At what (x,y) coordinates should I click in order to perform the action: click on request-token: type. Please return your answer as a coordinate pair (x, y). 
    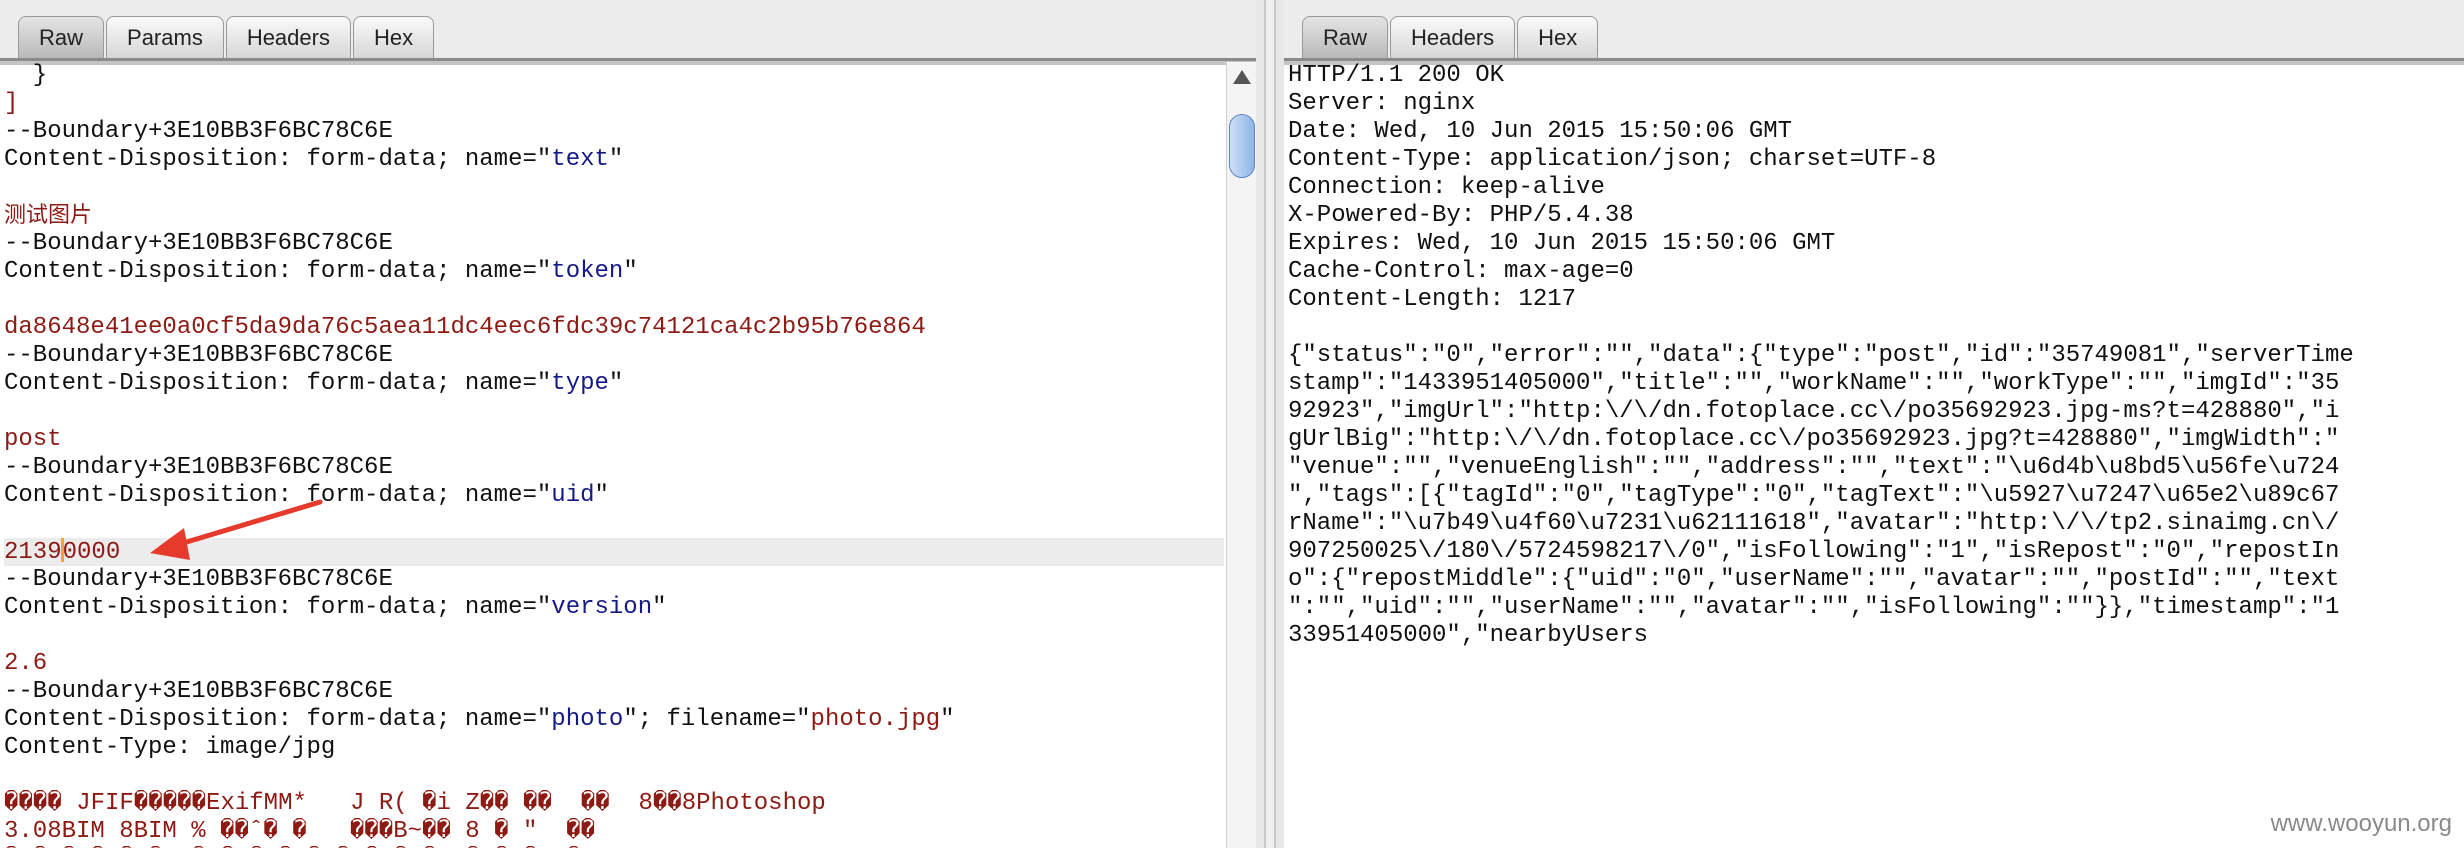
    Looking at the image, I should click on (580, 383).